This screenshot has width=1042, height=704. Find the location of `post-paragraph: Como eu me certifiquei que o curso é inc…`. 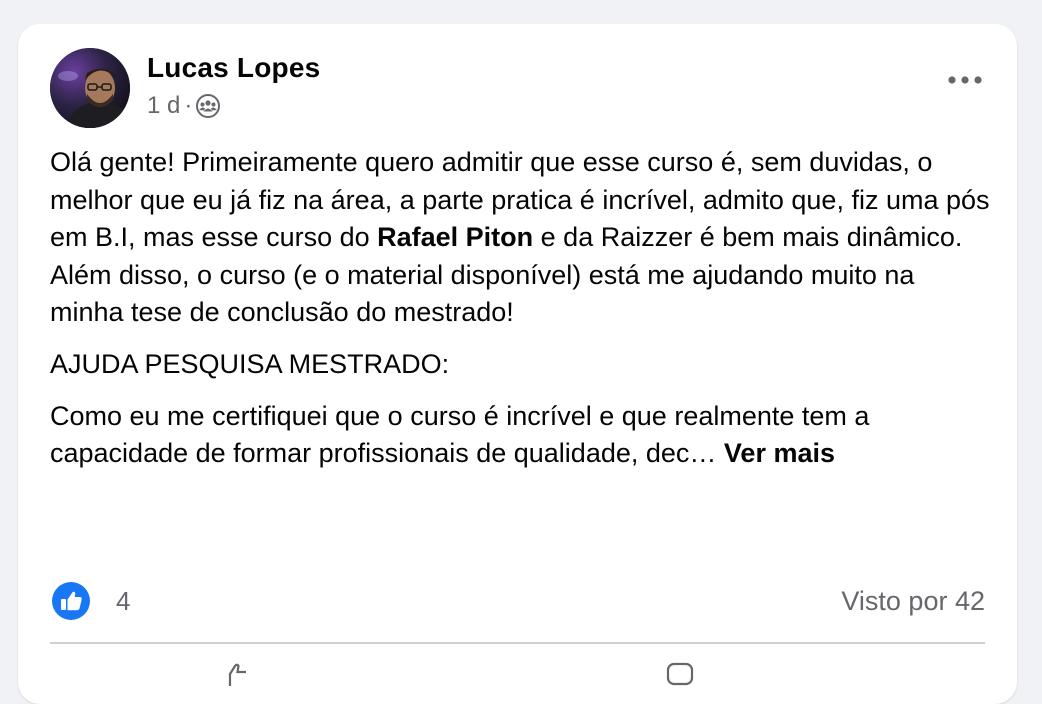

post-paragraph: Como eu me certifiquei que o curso é inc… is located at coordinates (520, 435).